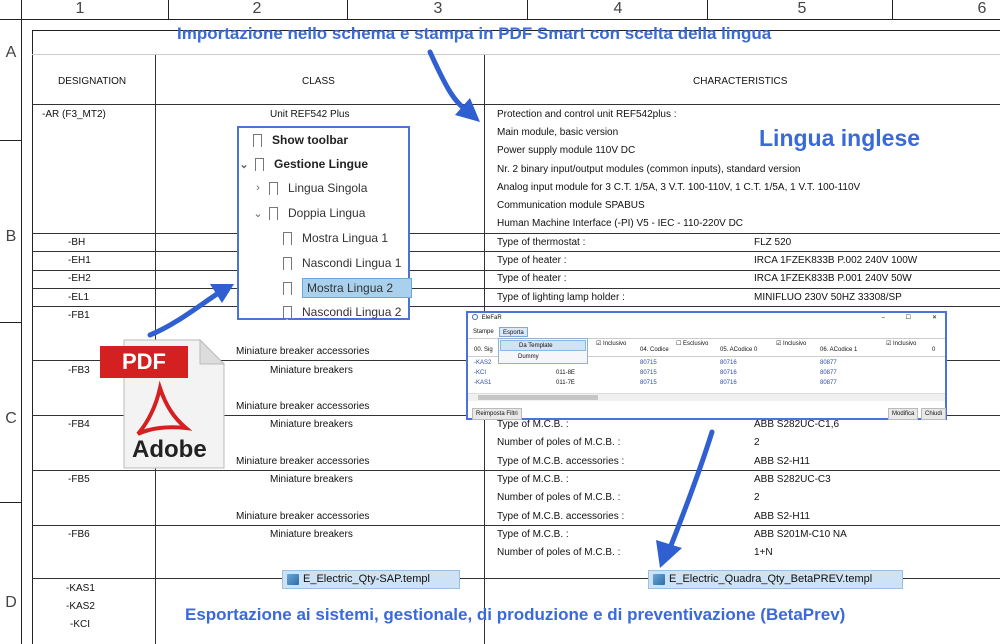  I want to click on column-header: 00. Sig, so click(483, 350).